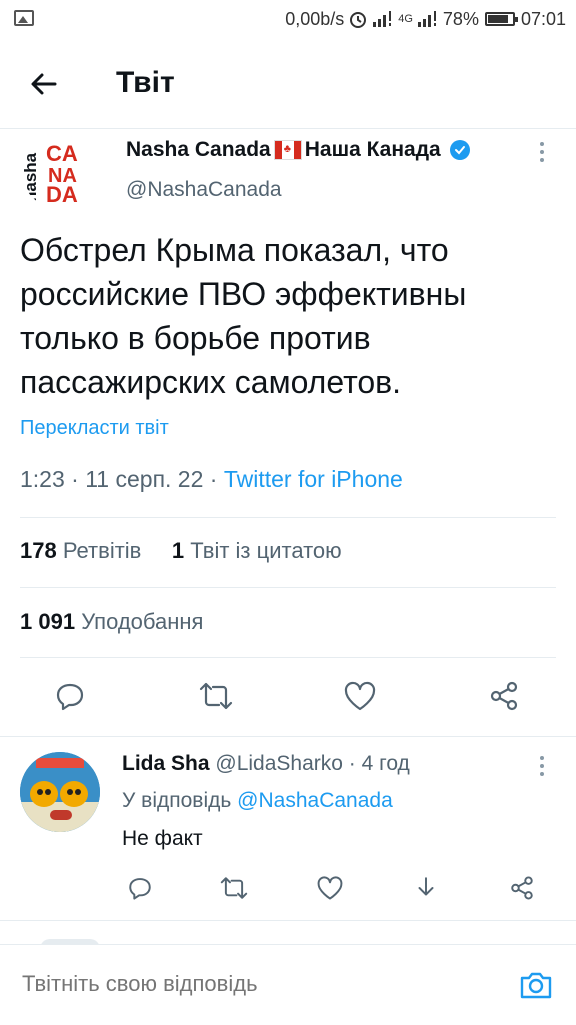  Describe the element at coordinates (166, 763) in the screenshot. I see `reply-author-name: Lida Sha` at that location.